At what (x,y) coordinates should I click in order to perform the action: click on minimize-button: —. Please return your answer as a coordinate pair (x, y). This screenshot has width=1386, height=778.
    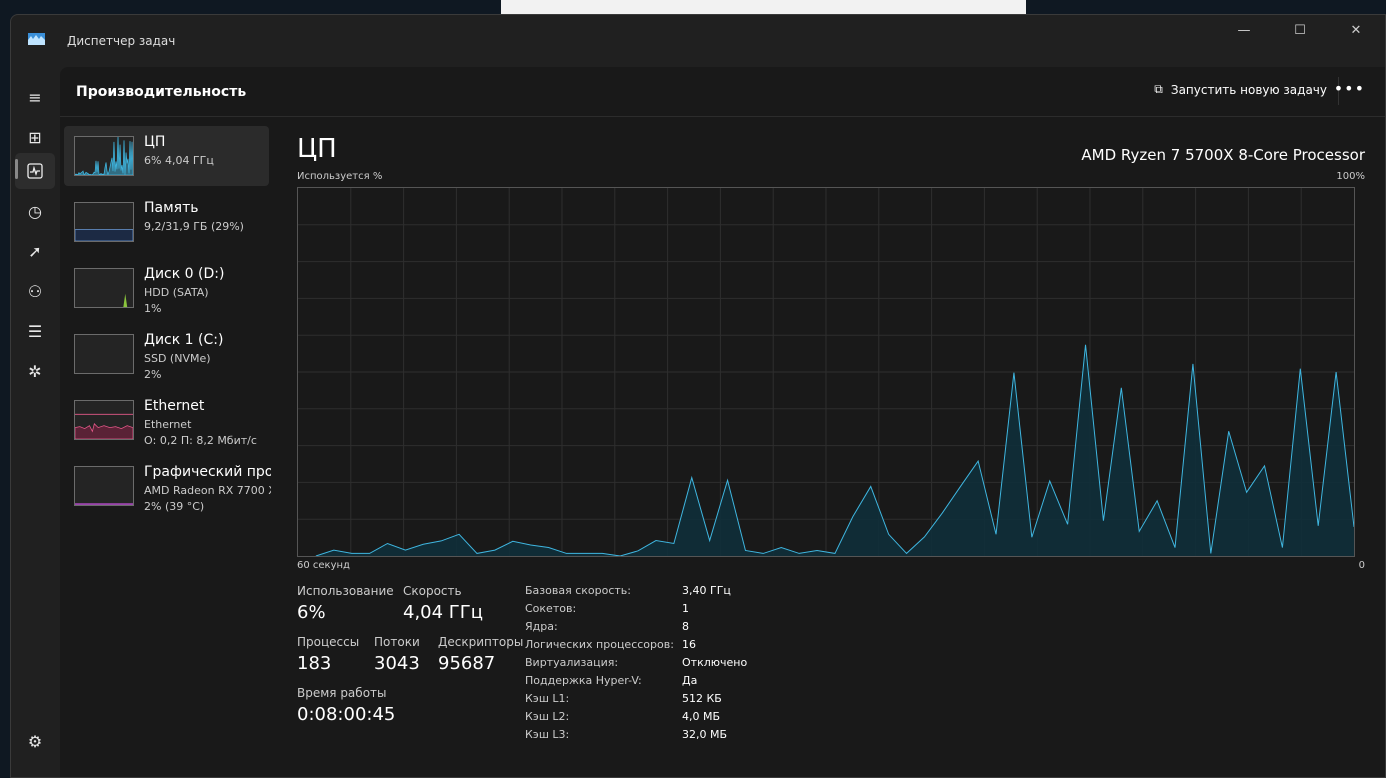
    Looking at the image, I should click on (1244, 33).